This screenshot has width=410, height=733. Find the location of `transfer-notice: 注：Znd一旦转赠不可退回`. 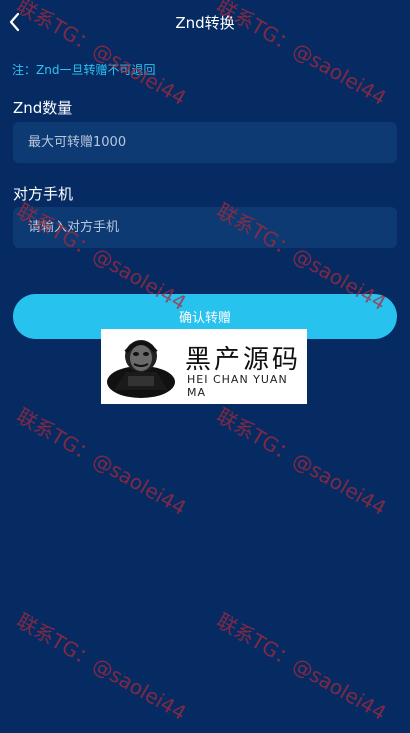

transfer-notice: 注：Znd一旦转赠不可退回 is located at coordinates (84, 70).